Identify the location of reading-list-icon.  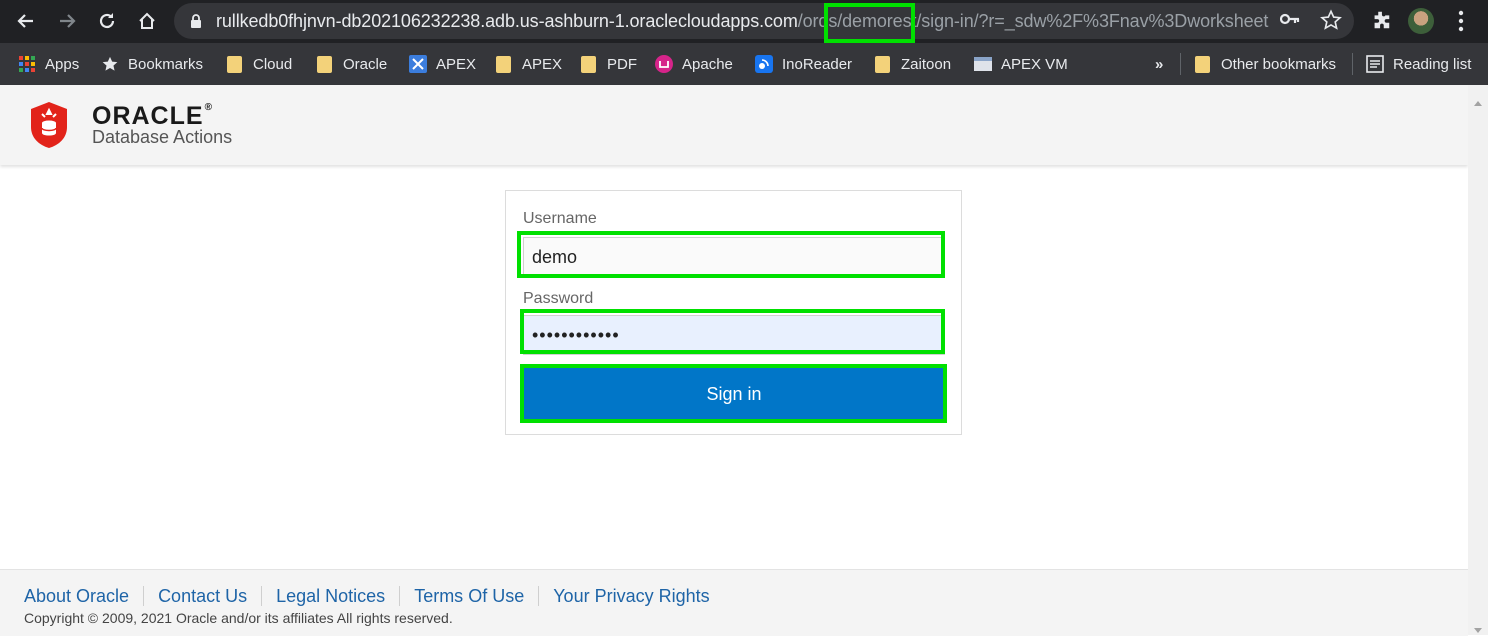
(1375, 64).